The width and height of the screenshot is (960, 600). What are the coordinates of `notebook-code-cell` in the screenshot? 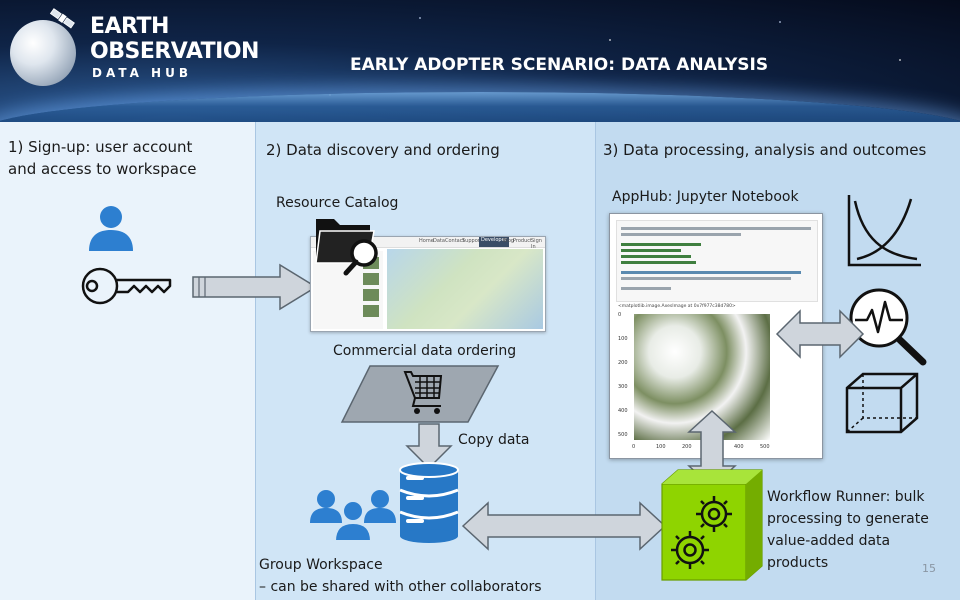 It's located at (717, 261).